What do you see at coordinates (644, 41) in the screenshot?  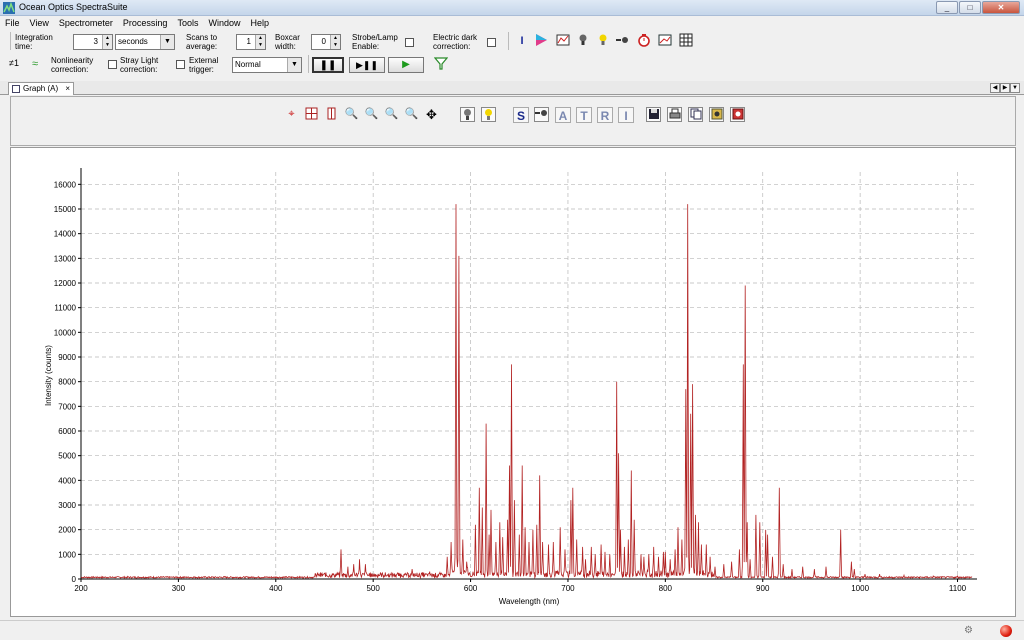 I see `timer-icon` at bounding box center [644, 41].